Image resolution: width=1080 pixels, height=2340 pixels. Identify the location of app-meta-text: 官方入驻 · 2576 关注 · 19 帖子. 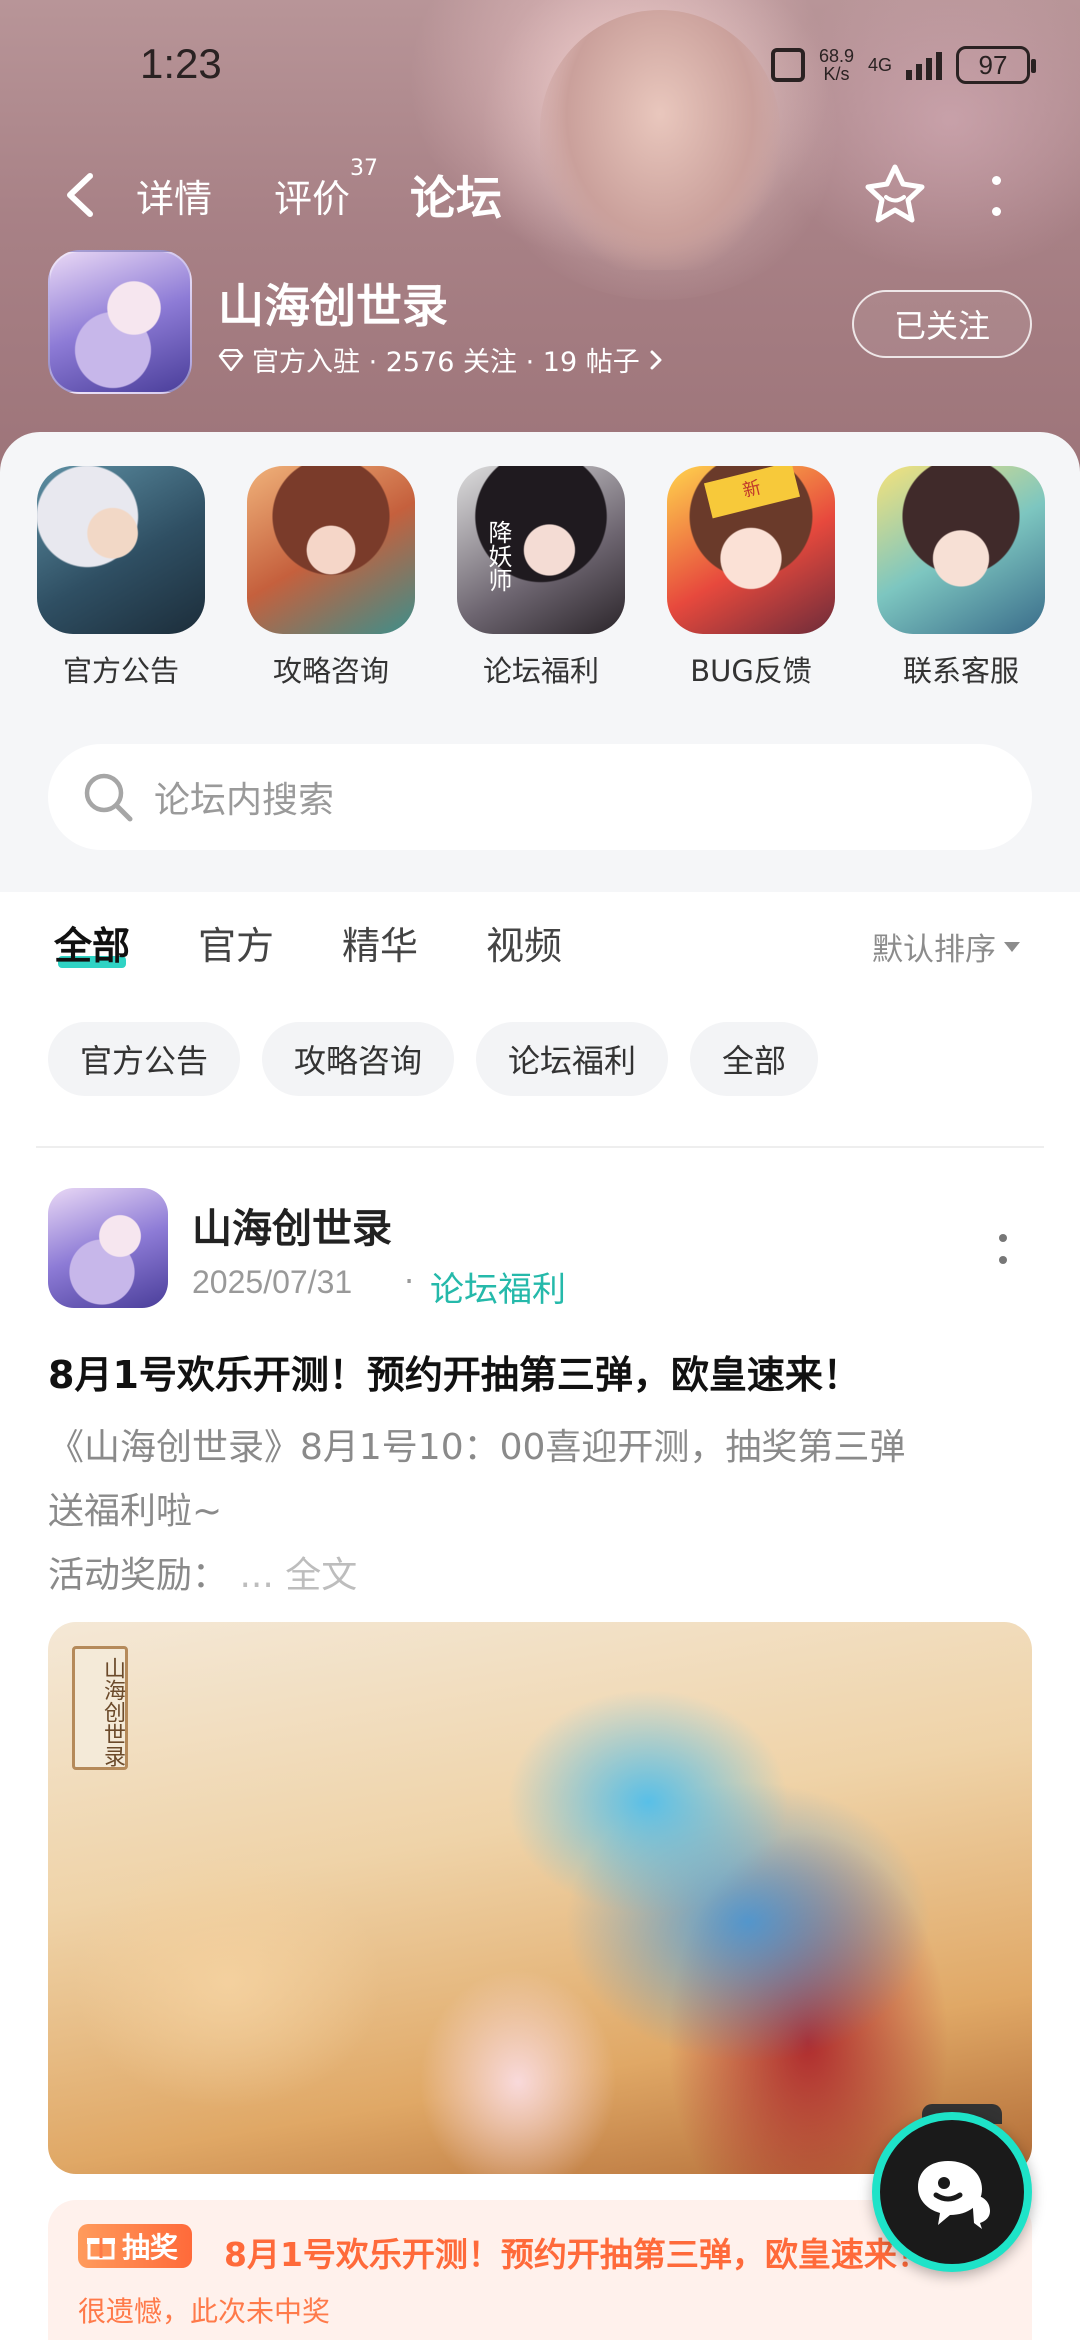
(446, 362).